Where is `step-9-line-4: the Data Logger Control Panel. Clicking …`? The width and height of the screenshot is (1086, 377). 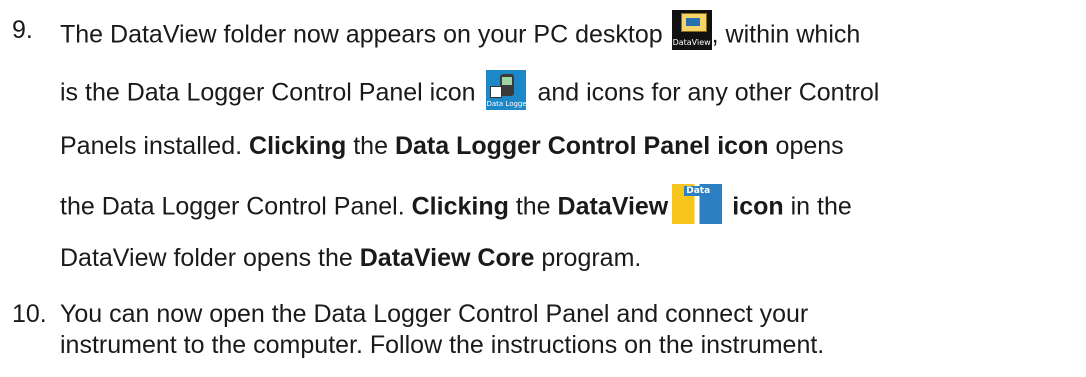
step-9-line-4: the Data Logger Control Panel. Clicking … is located at coordinates (456, 206).